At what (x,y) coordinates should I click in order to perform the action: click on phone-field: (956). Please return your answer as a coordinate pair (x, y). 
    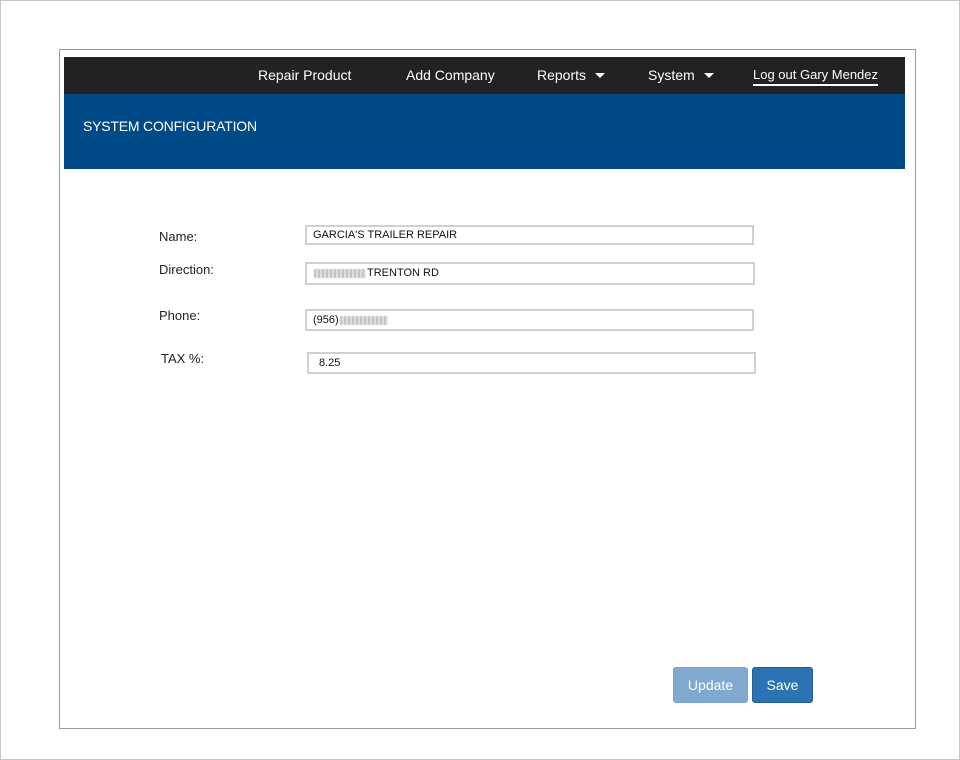
    Looking at the image, I should click on (529, 320).